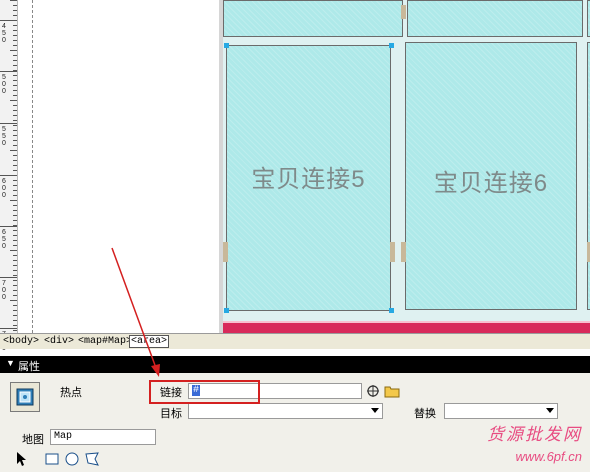 The image size is (590, 472). Describe the element at coordinates (295, 341) in the screenshot. I see `tag-selector: <body> <div> <map#Map> <area>` at that location.